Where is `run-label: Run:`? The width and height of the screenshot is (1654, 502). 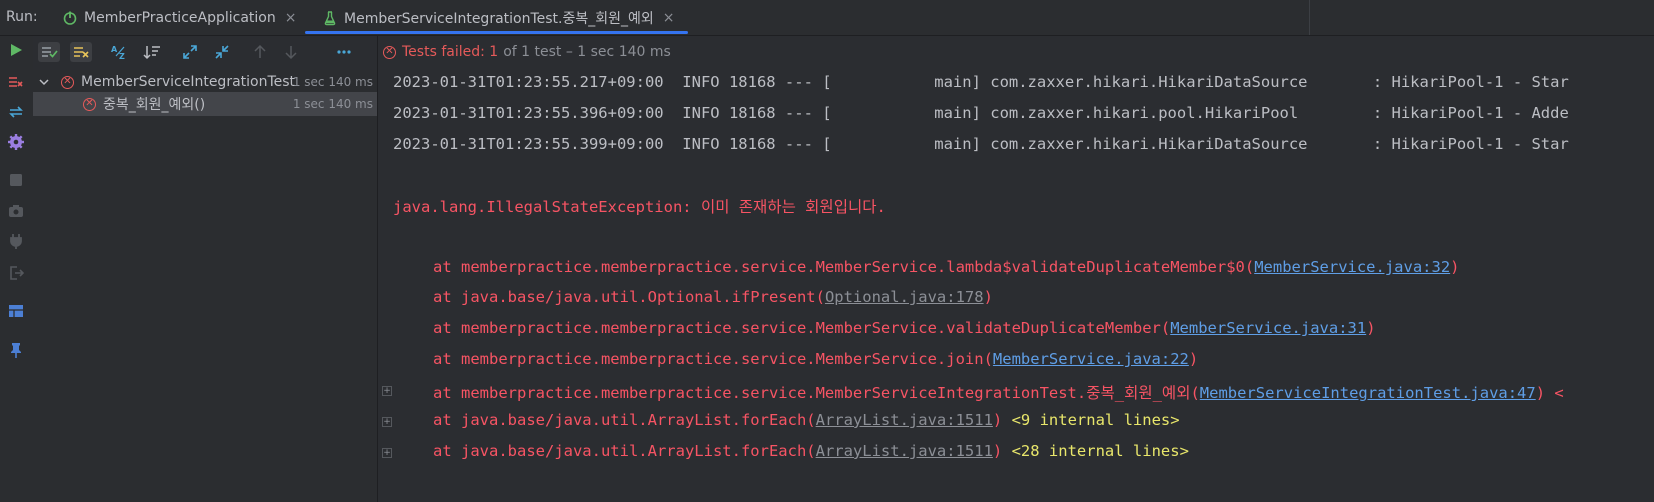 run-label: Run: is located at coordinates (22, 17).